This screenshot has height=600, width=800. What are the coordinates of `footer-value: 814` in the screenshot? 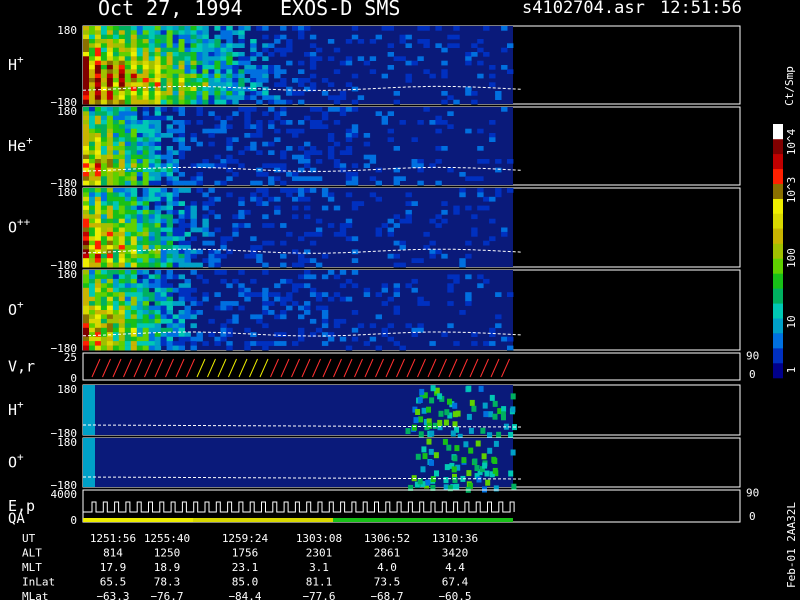 It's located at (113, 553).